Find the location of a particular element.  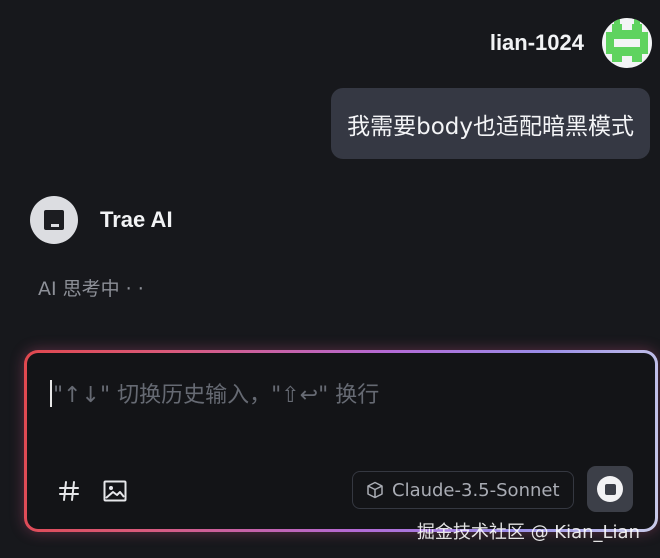

text-caret is located at coordinates (51, 393).